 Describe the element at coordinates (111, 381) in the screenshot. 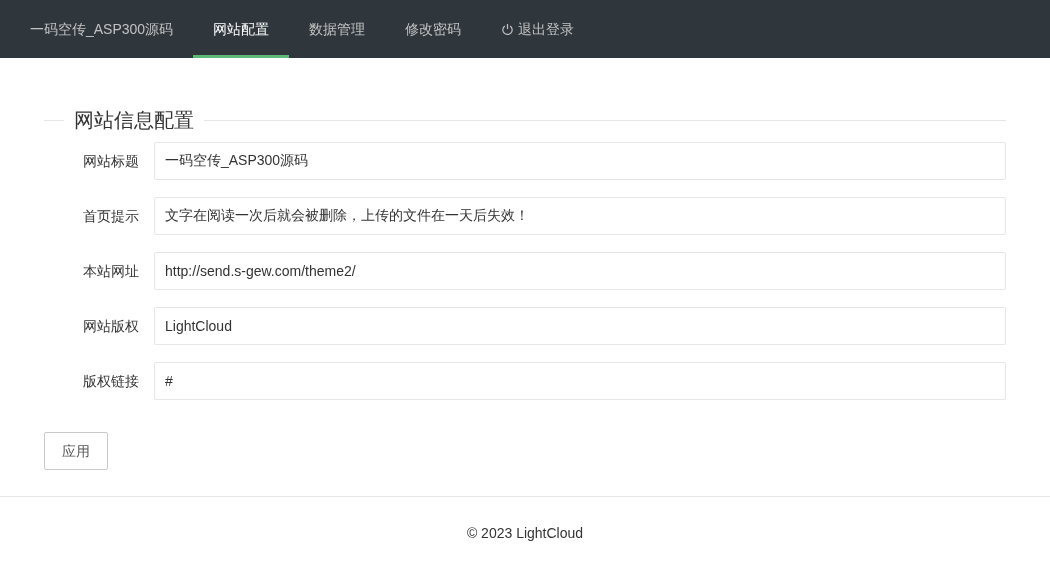

I see `field-label: 版权链接` at that location.